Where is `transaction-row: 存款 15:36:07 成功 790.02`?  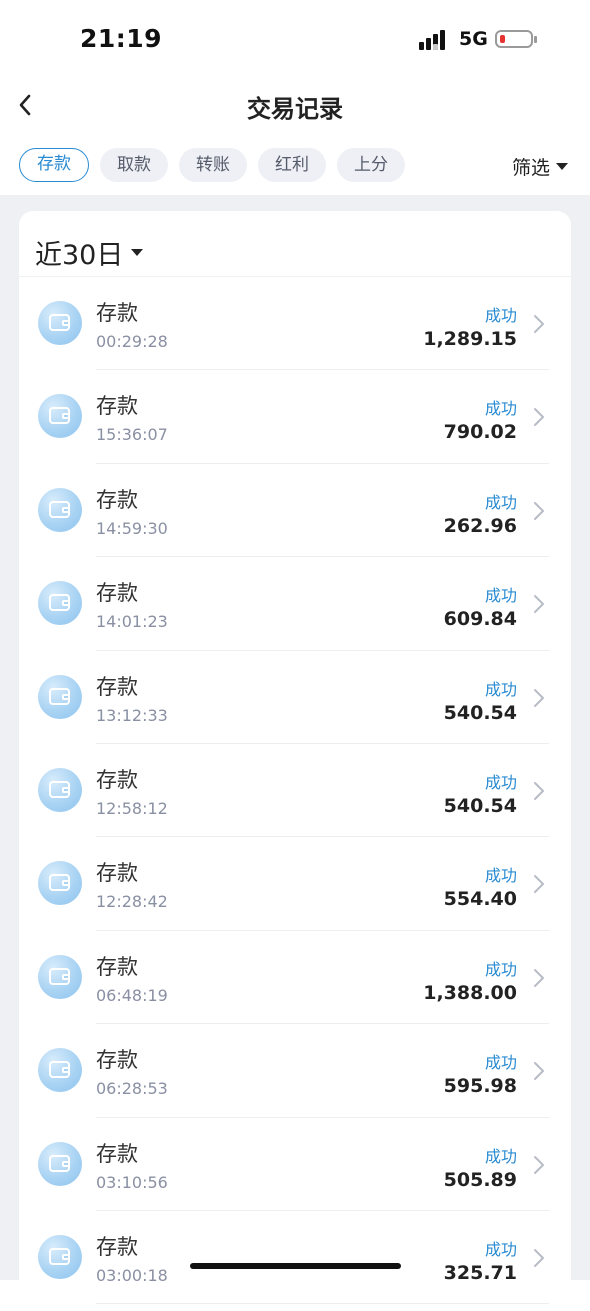 transaction-row: 存款 15:36:07 成功 790.02 is located at coordinates (295, 417).